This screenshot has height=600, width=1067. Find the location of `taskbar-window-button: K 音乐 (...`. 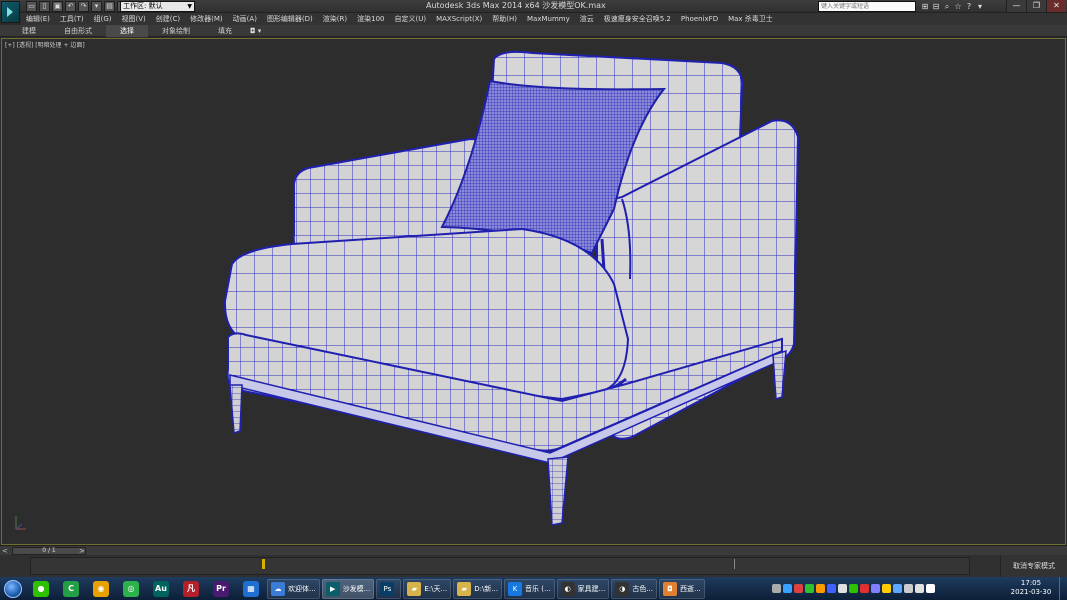

taskbar-window-button: K 音乐 (... is located at coordinates (529, 588).